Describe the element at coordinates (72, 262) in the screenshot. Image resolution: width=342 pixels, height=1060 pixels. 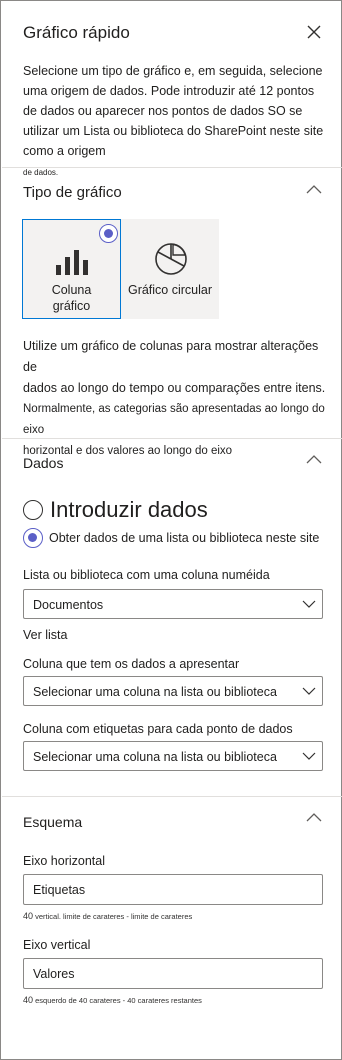
I see `column-chart-icon` at that location.